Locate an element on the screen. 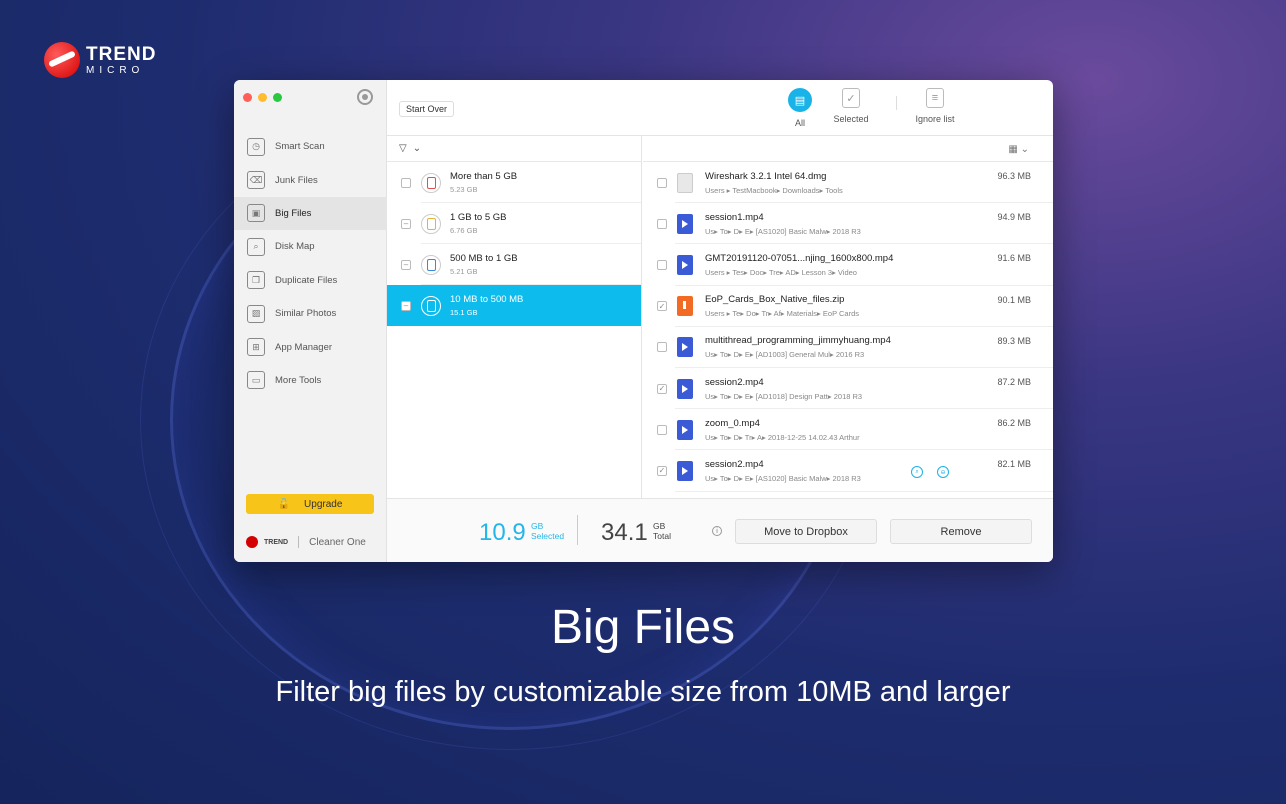 This screenshot has width=1286, height=804. category-size: 5.23 GB is located at coordinates (464, 189).